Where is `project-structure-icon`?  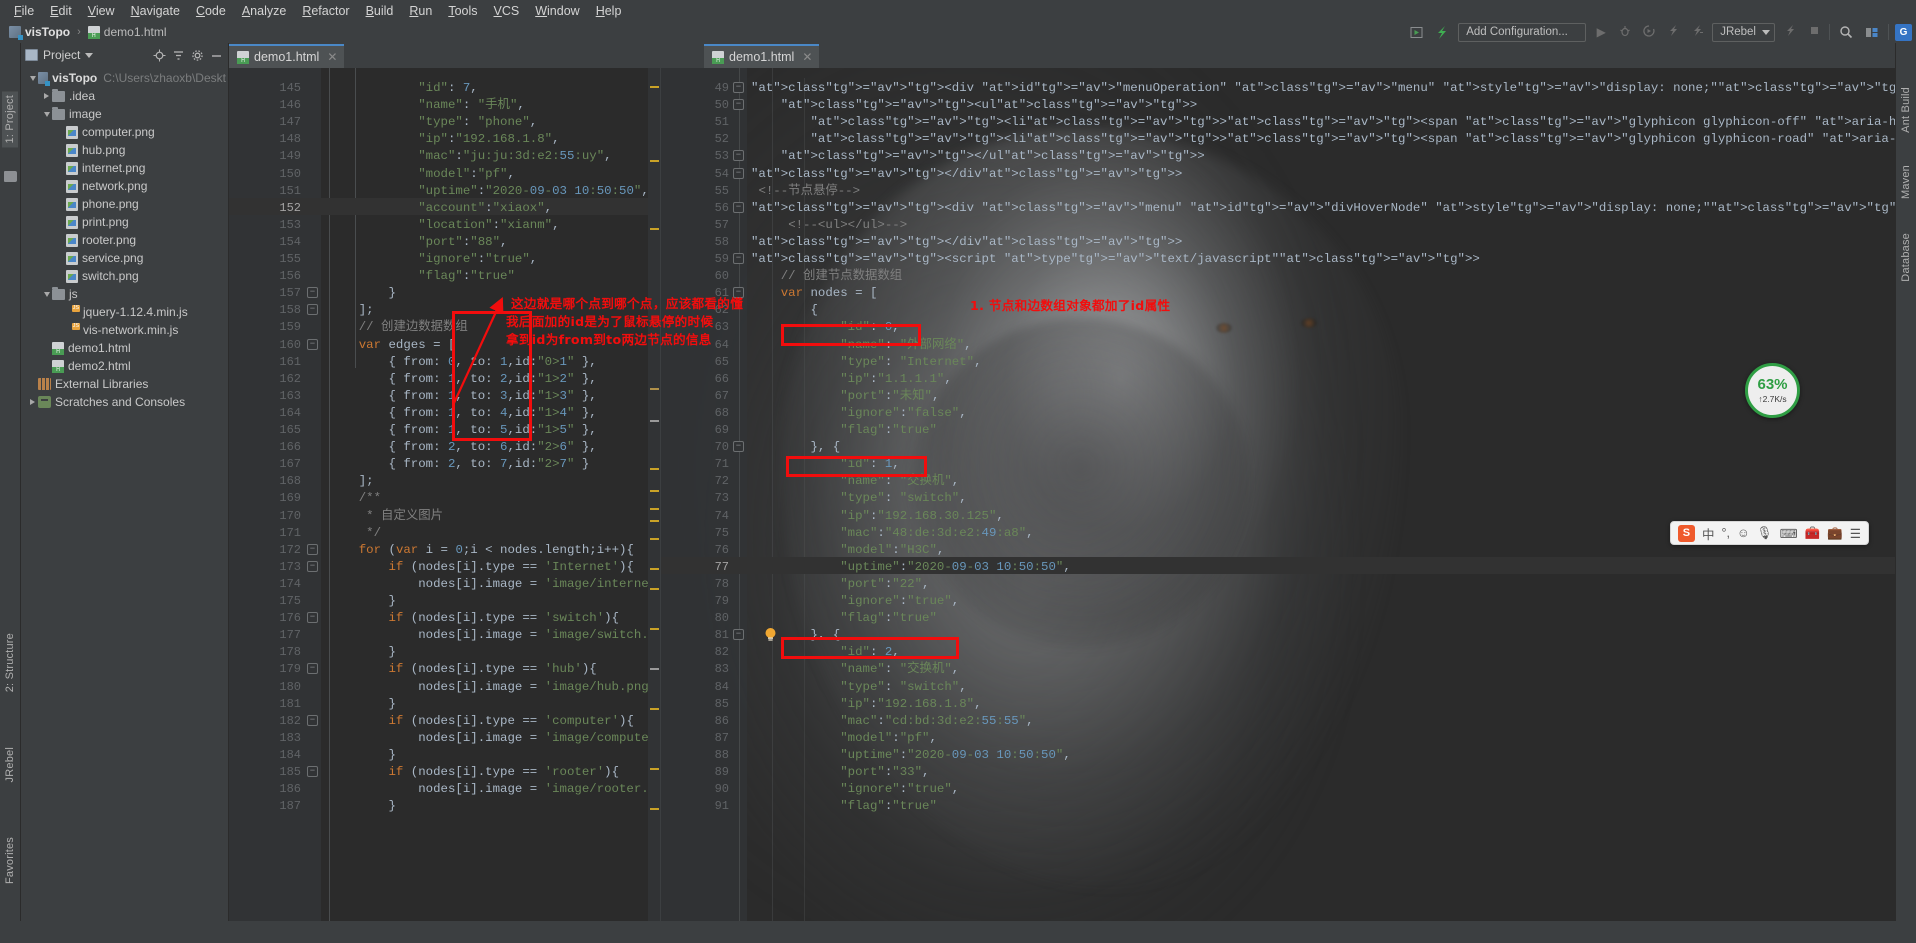 project-structure-icon is located at coordinates (1416, 32).